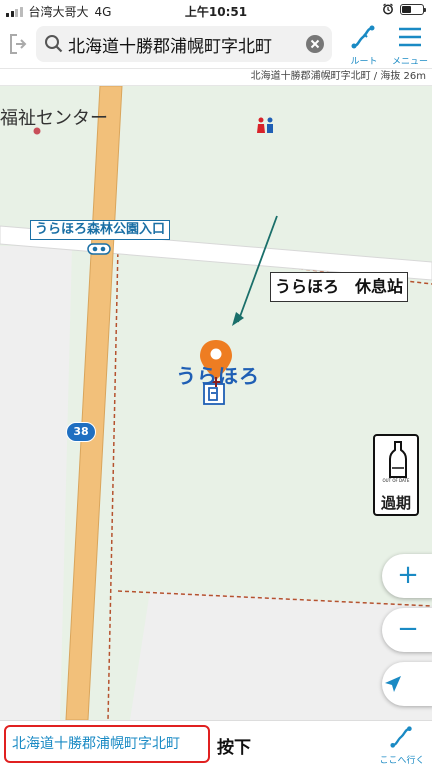 This screenshot has height=768, width=432. I want to click on go-here-label: ここへ行く, so click(402, 761).